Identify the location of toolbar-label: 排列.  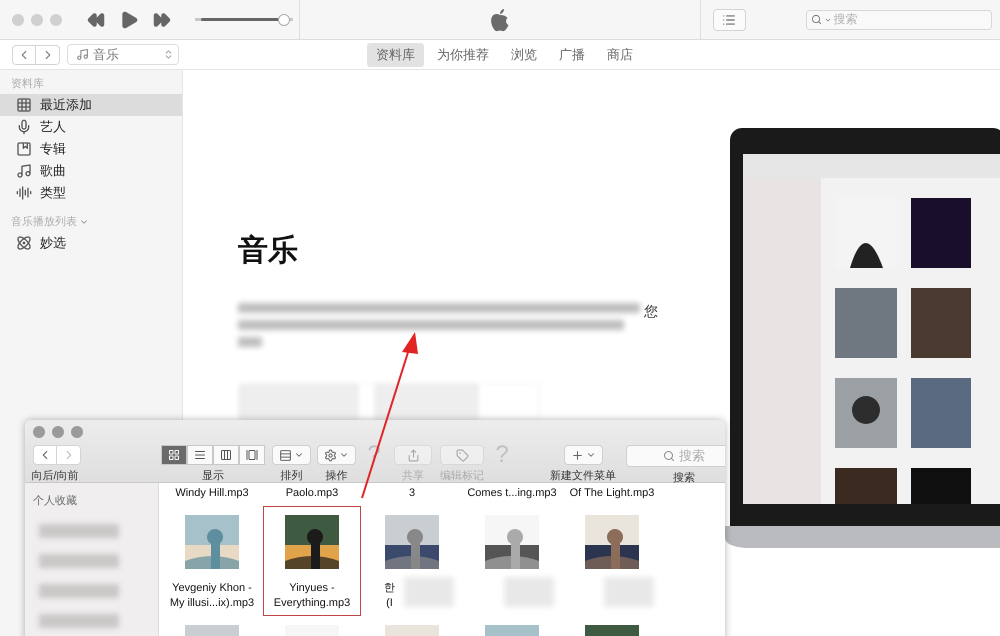
(291, 476).